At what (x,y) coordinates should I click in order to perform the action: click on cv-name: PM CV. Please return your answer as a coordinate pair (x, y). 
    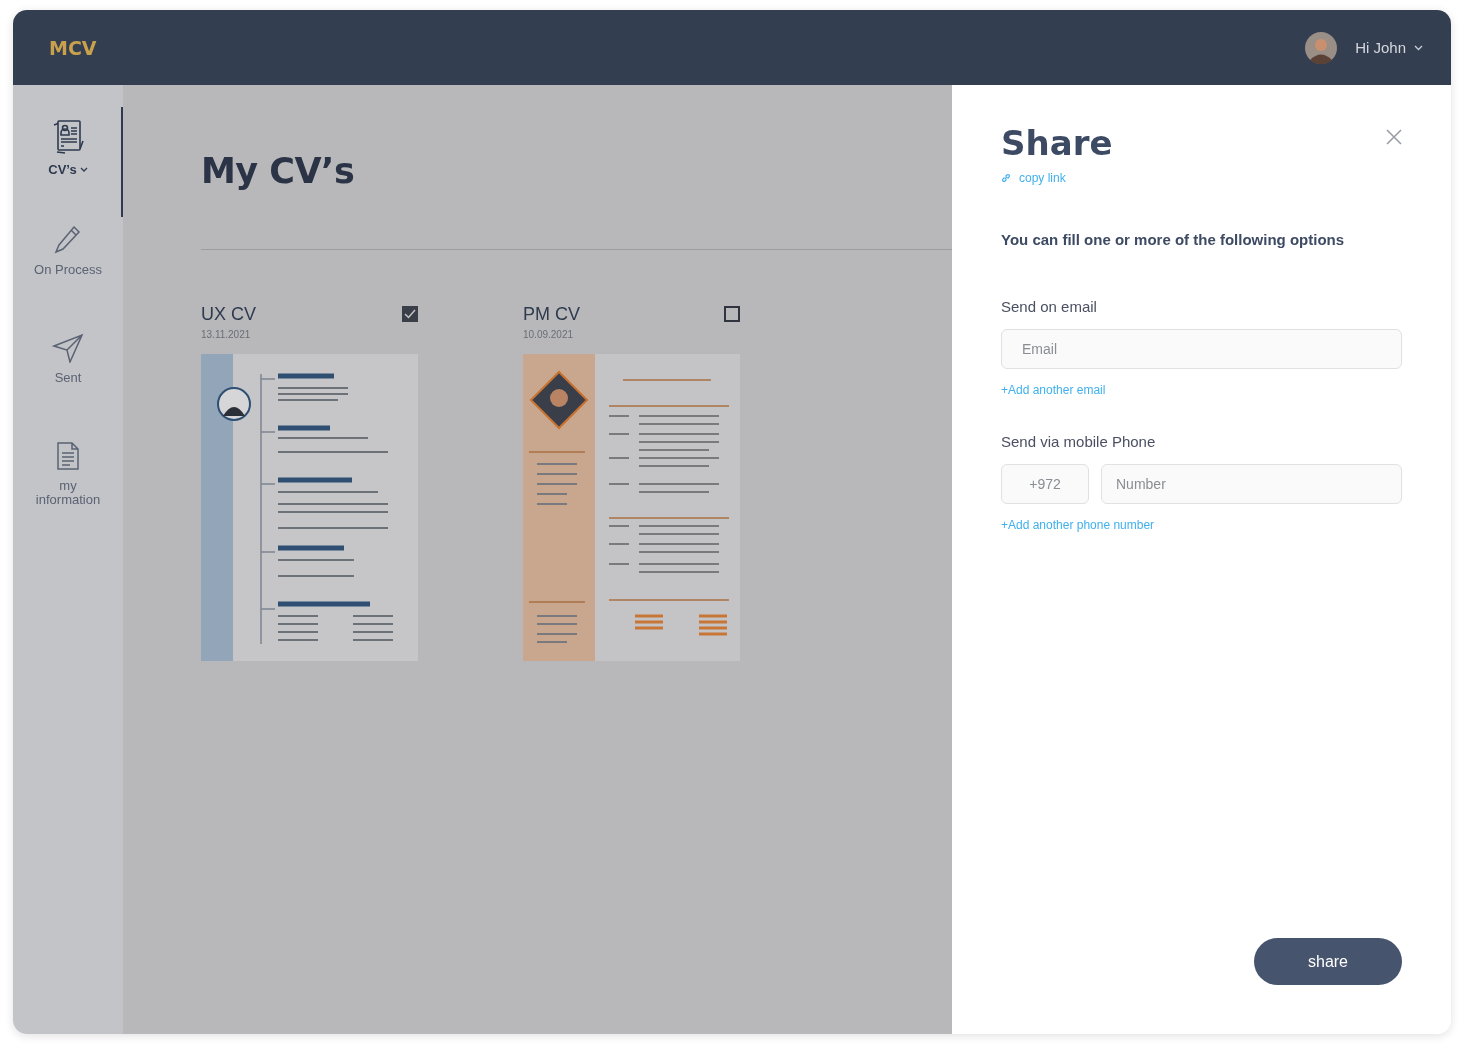
    Looking at the image, I should click on (551, 314).